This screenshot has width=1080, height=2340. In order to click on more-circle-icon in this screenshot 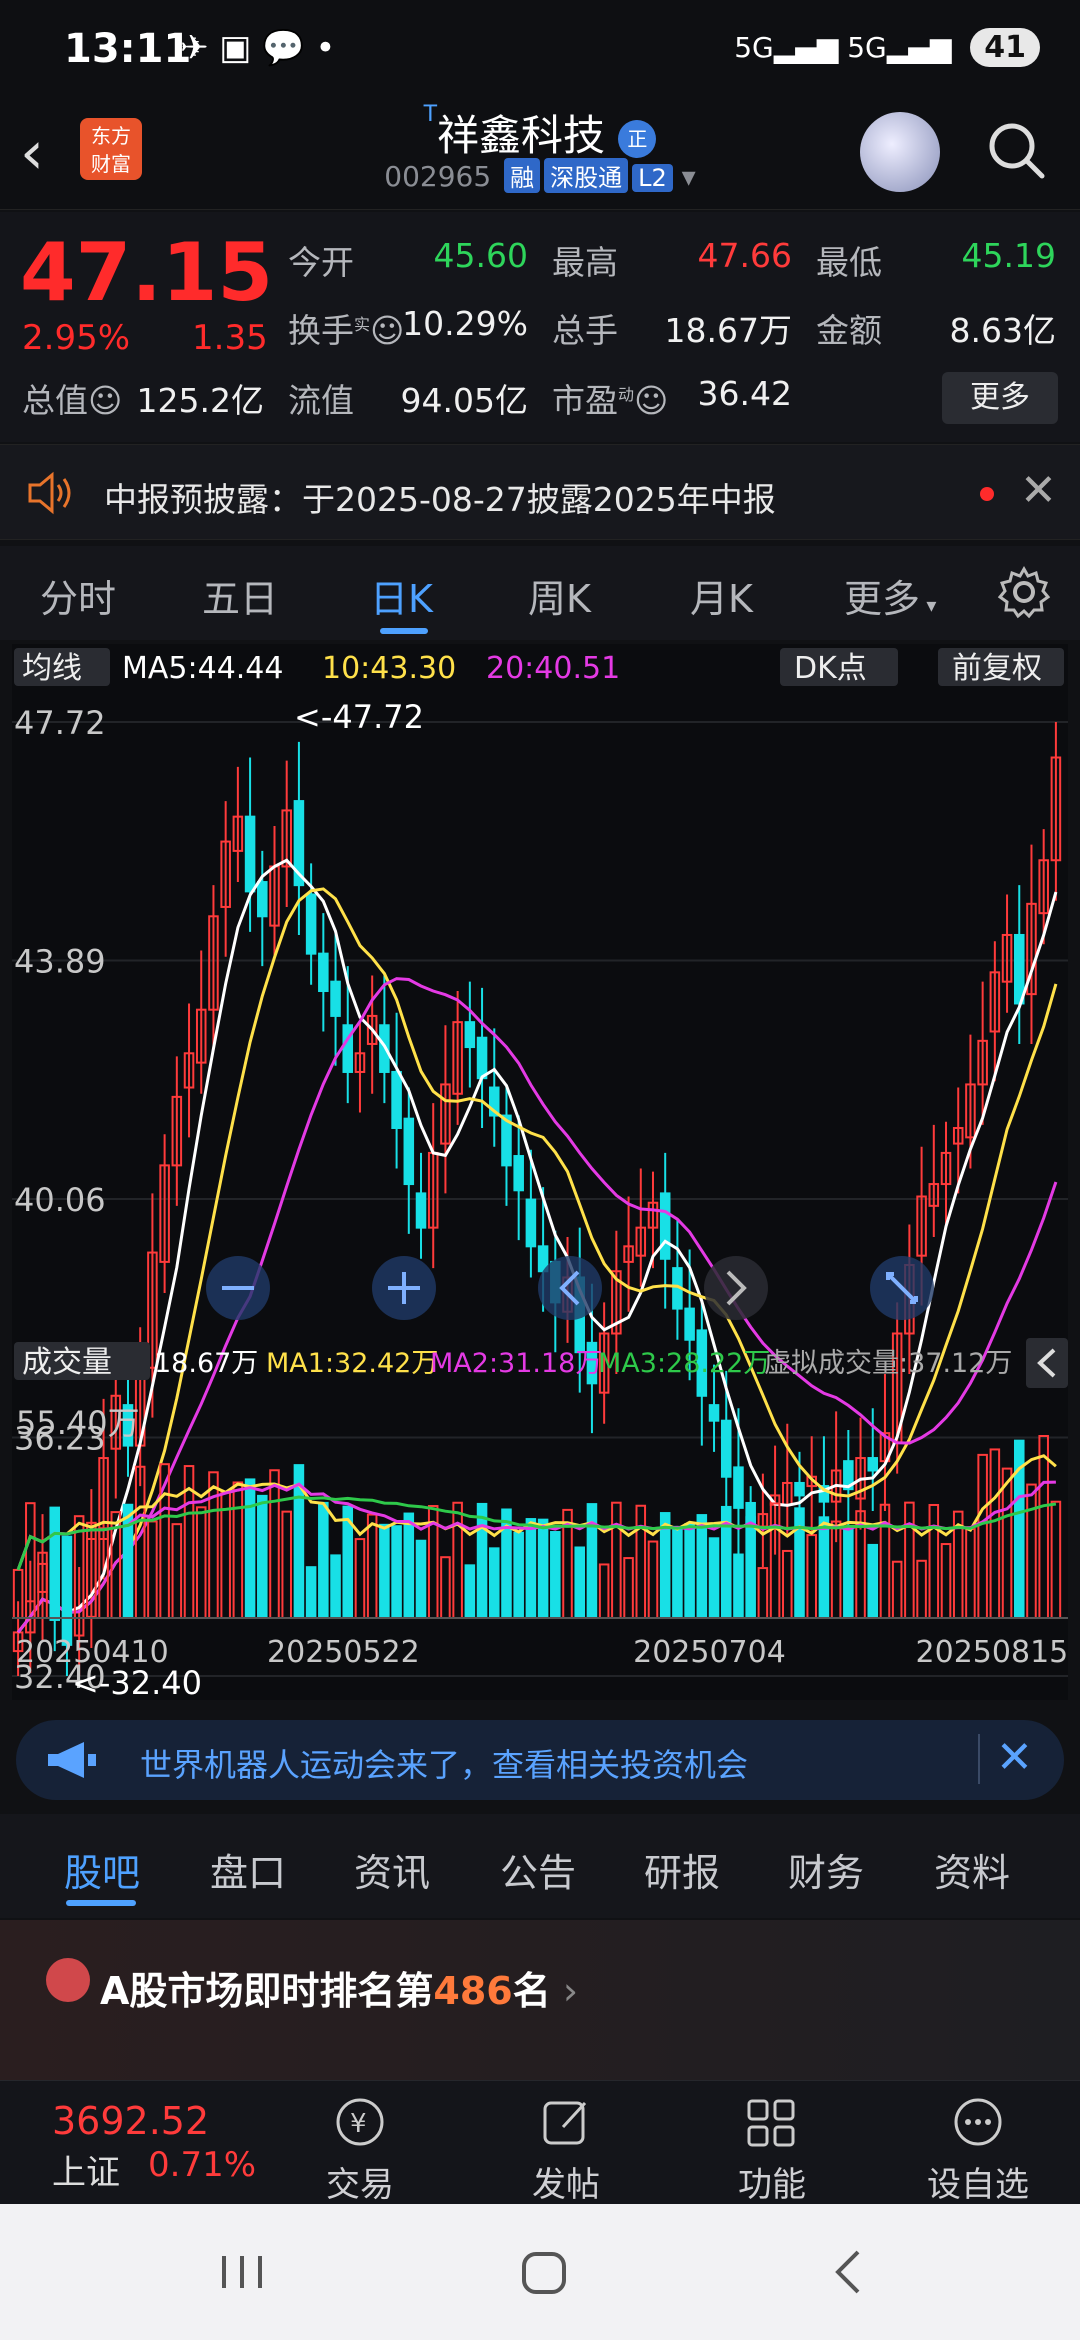, I will do `click(978, 2122)`.